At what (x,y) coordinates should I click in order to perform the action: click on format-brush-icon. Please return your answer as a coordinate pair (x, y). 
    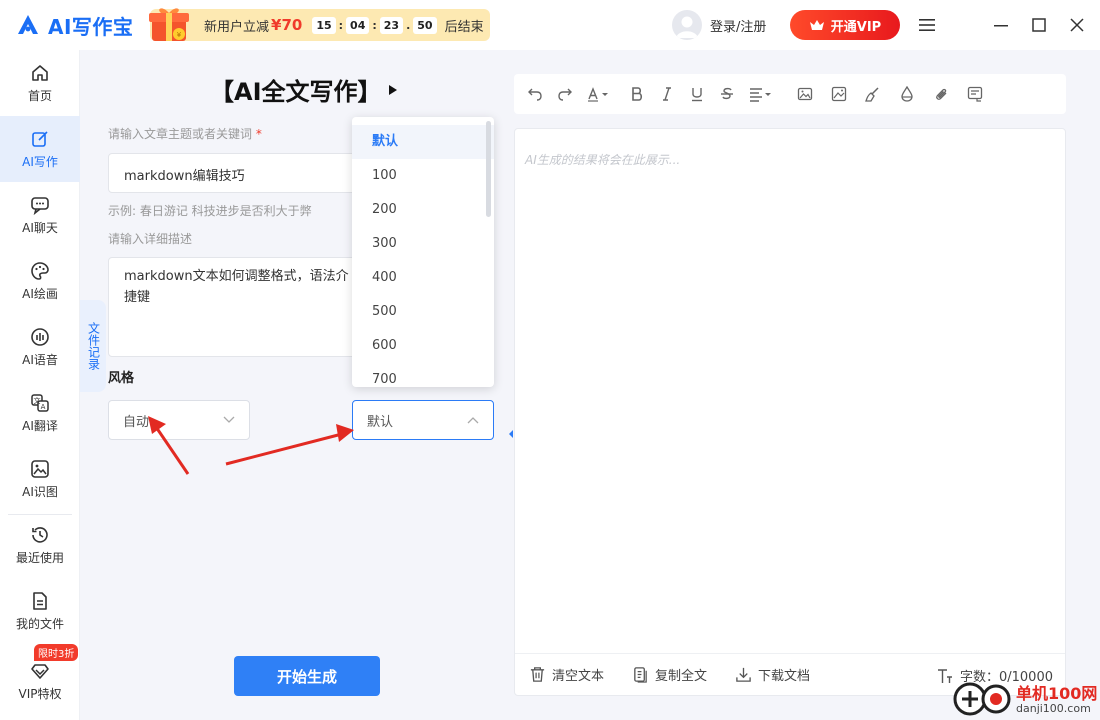
    Looking at the image, I should click on (873, 94).